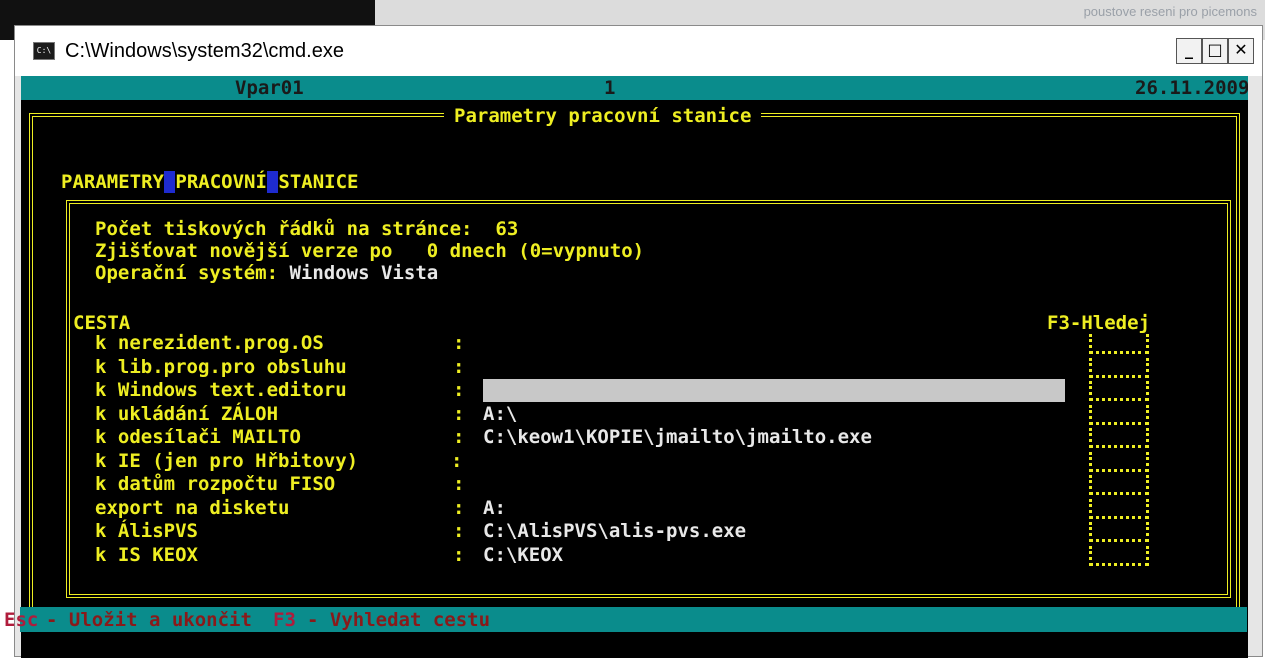 The height and width of the screenshot is (658, 1265). Describe the element at coordinates (1098, 323) in the screenshot. I see `find-column-header: F3-Hledej` at that location.